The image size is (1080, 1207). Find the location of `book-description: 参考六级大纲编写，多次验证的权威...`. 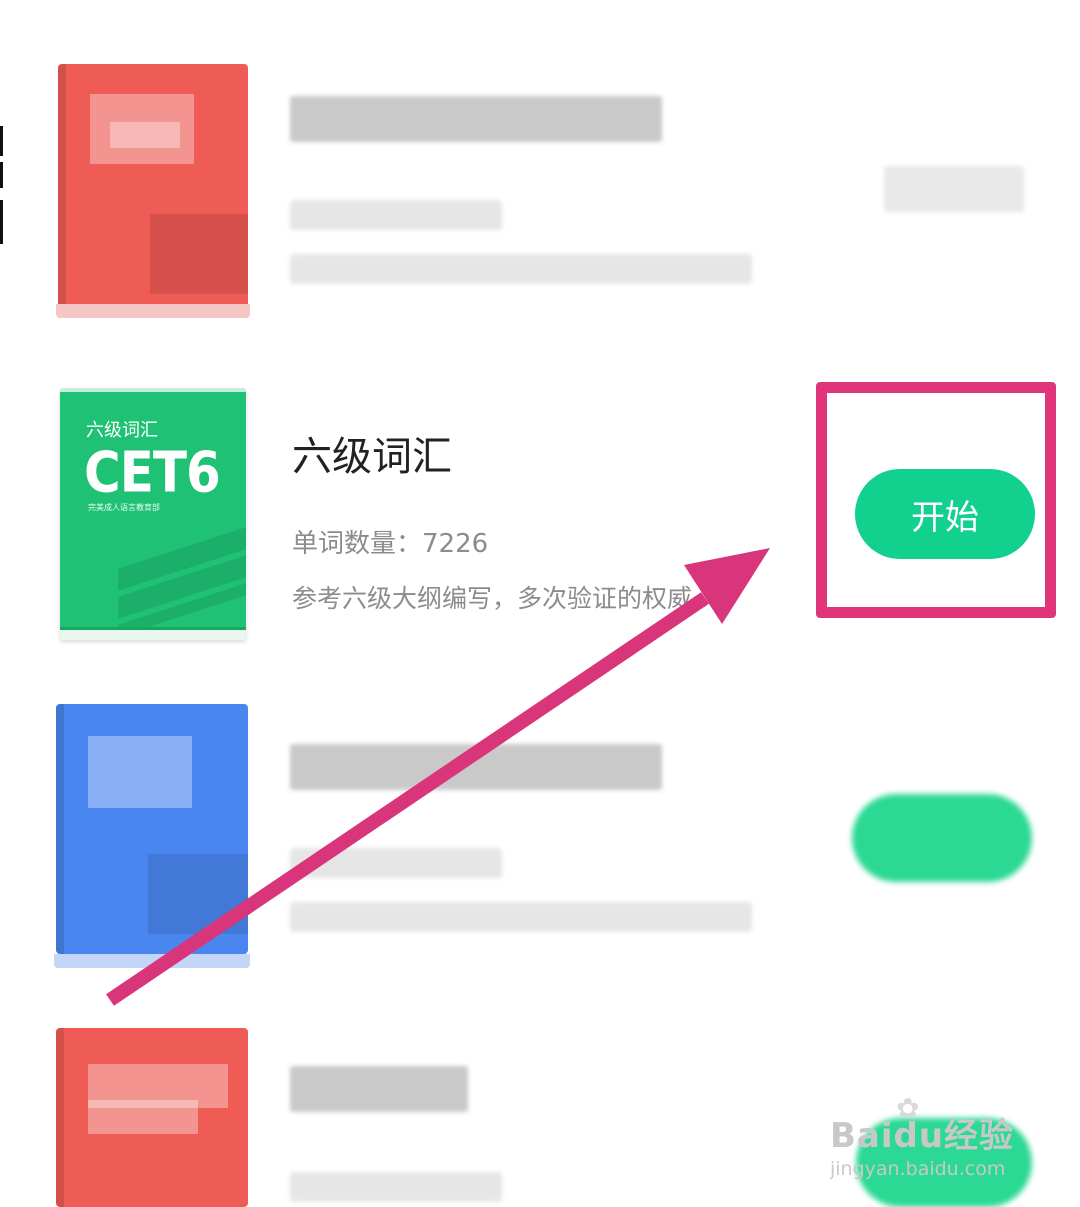

book-description: 参考六级大纲编写，多次验证的权威... is located at coordinates (504, 598).